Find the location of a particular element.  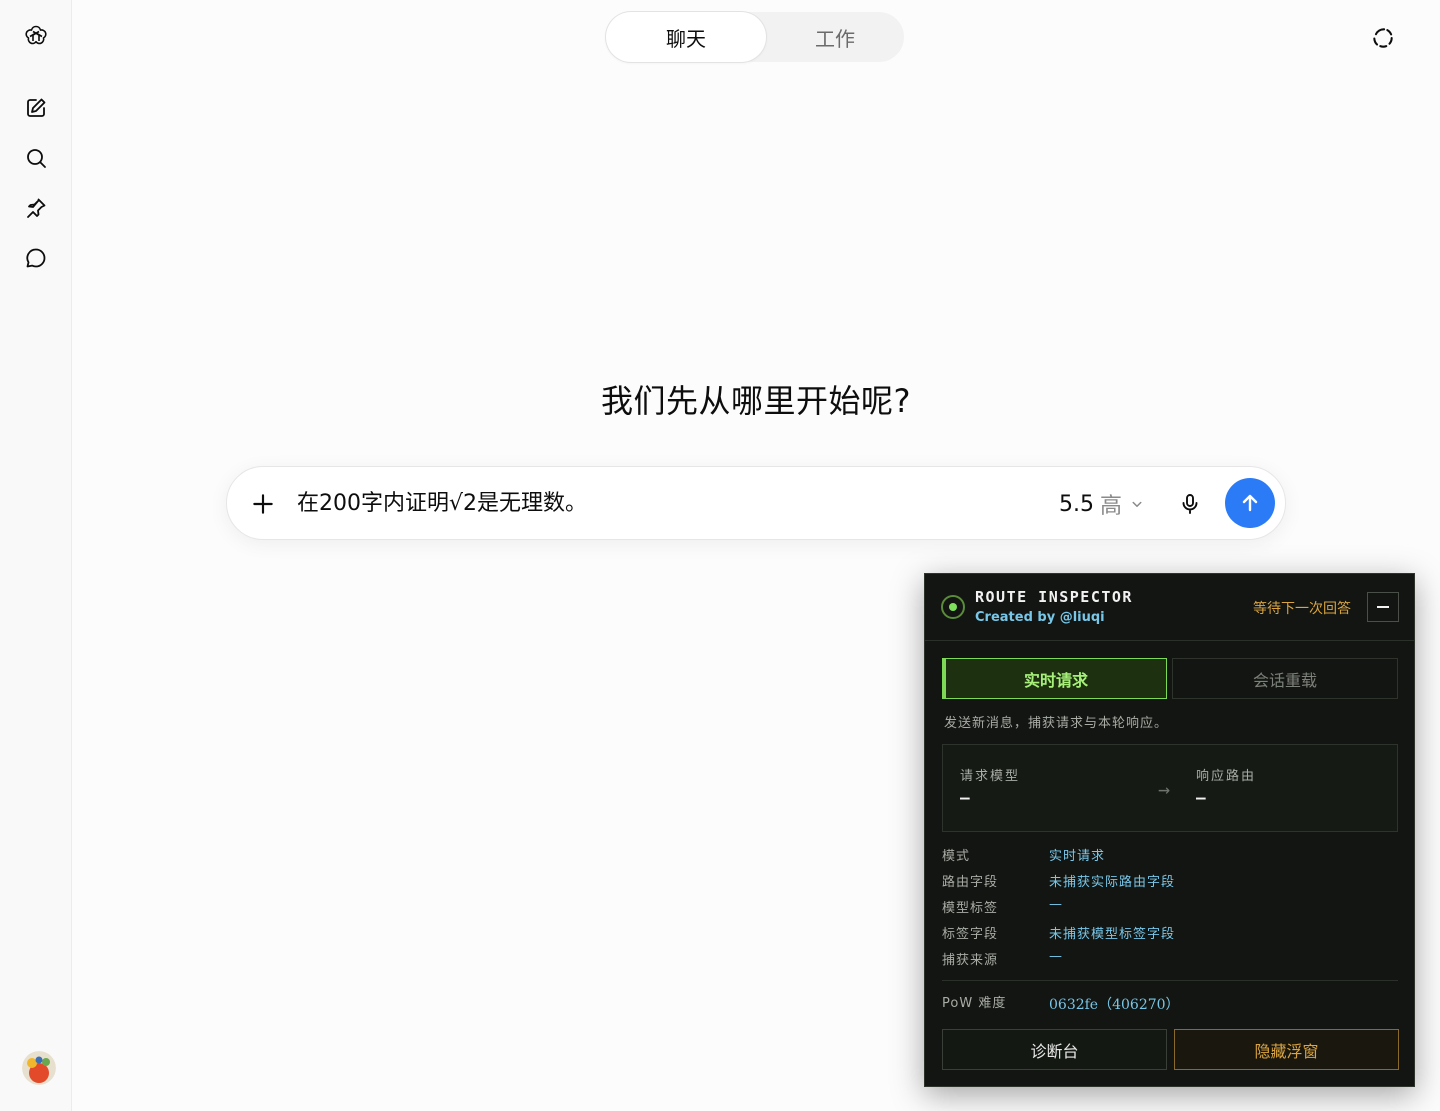

model-version: 5.5 is located at coordinates (1076, 504).